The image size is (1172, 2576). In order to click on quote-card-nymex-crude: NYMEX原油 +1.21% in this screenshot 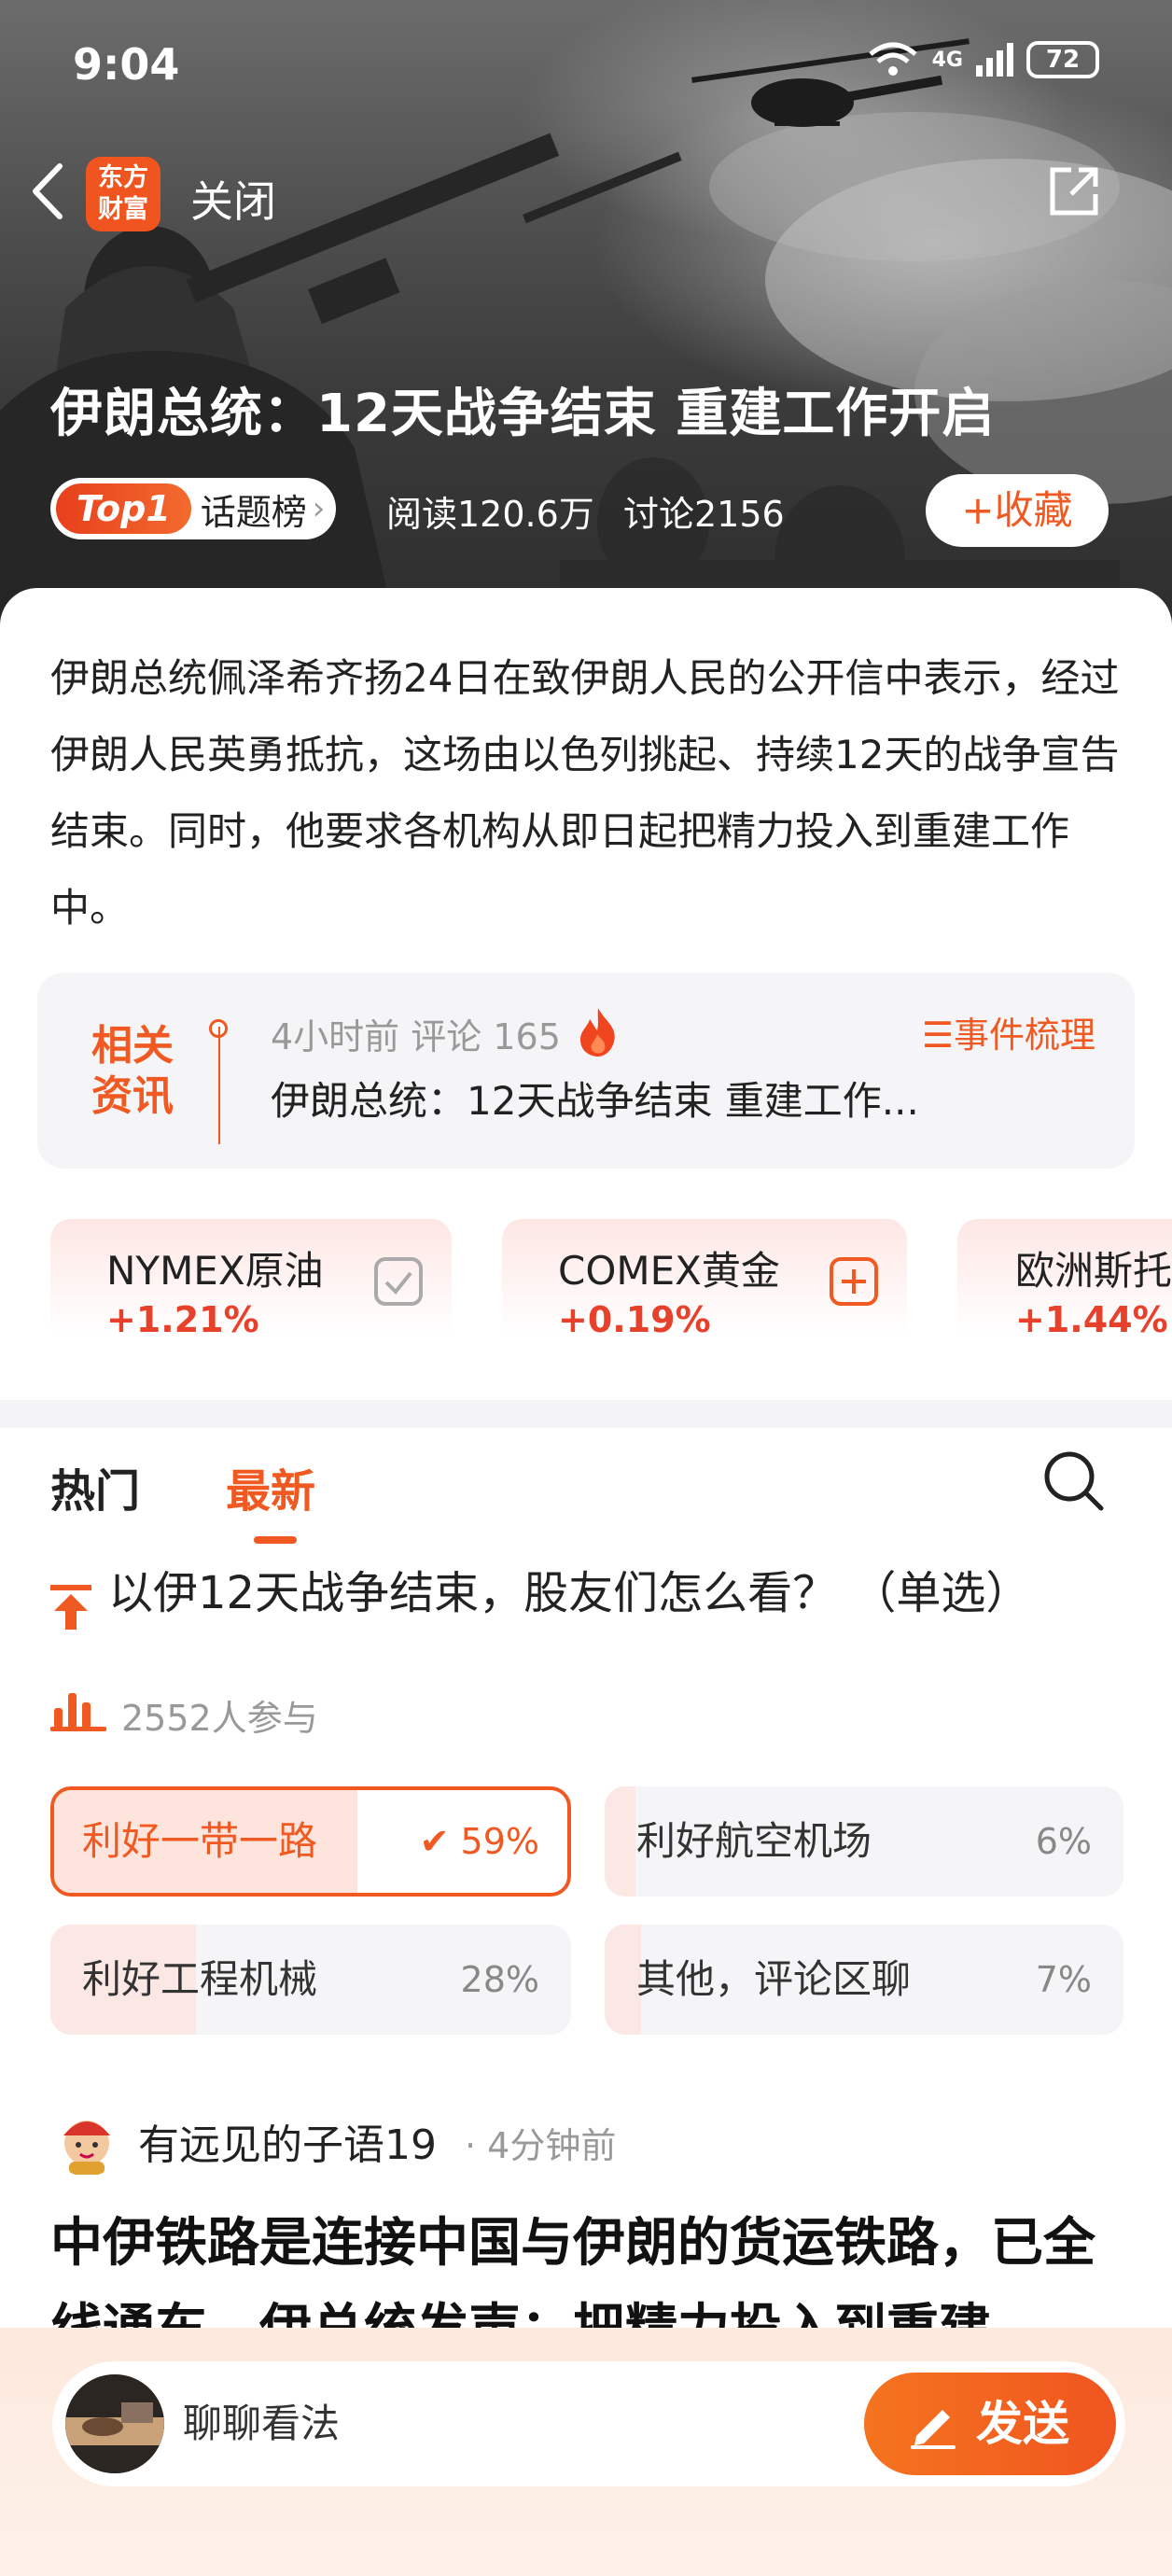, I will do `click(251, 1279)`.